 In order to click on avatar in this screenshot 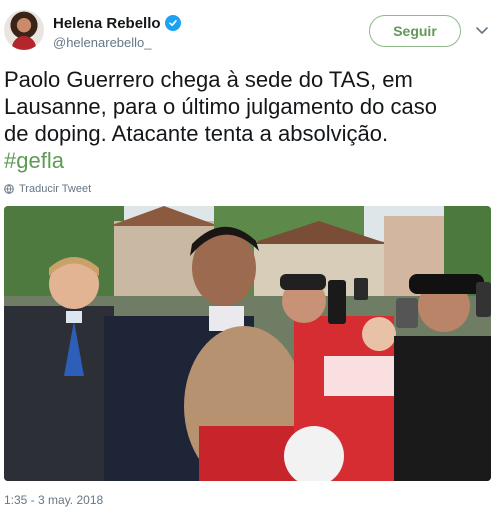, I will do `click(24, 30)`.